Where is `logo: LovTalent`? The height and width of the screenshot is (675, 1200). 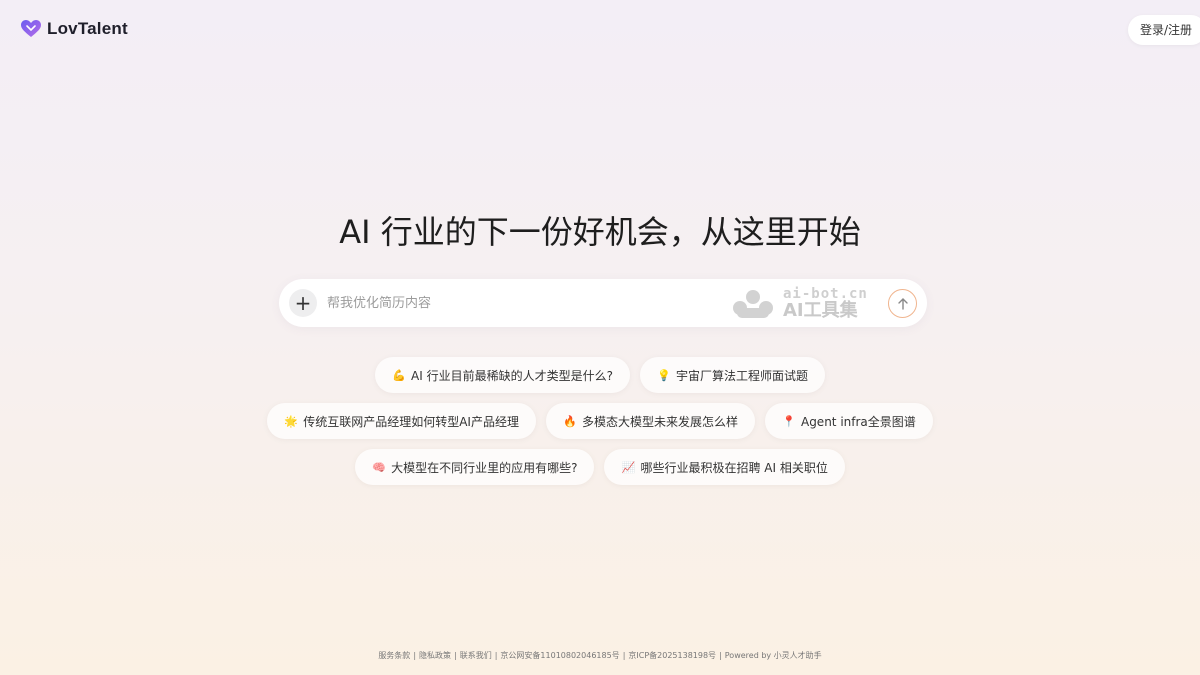 logo: LovTalent is located at coordinates (74, 29).